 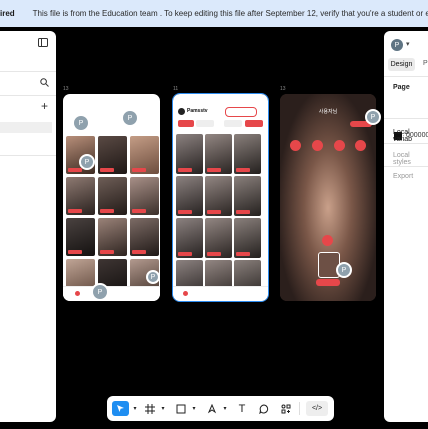 What do you see at coordinates (410, 136) in the screenshot?
I see `local-variables-label: Local variab` at bounding box center [410, 136].